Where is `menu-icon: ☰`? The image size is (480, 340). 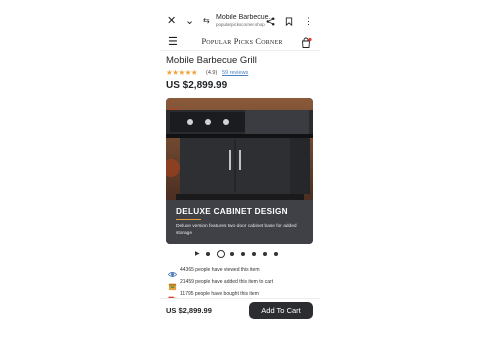
menu-icon: ☰ is located at coordinates (173, 42).